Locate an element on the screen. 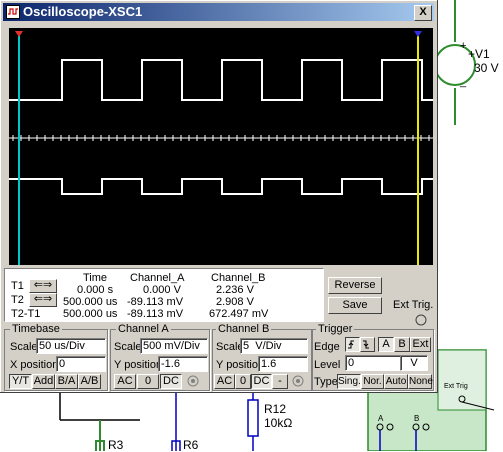 The height and width of the screenshot is (452, 503). channel-a-scale-label: Scale is located at coordinates (128, 347).